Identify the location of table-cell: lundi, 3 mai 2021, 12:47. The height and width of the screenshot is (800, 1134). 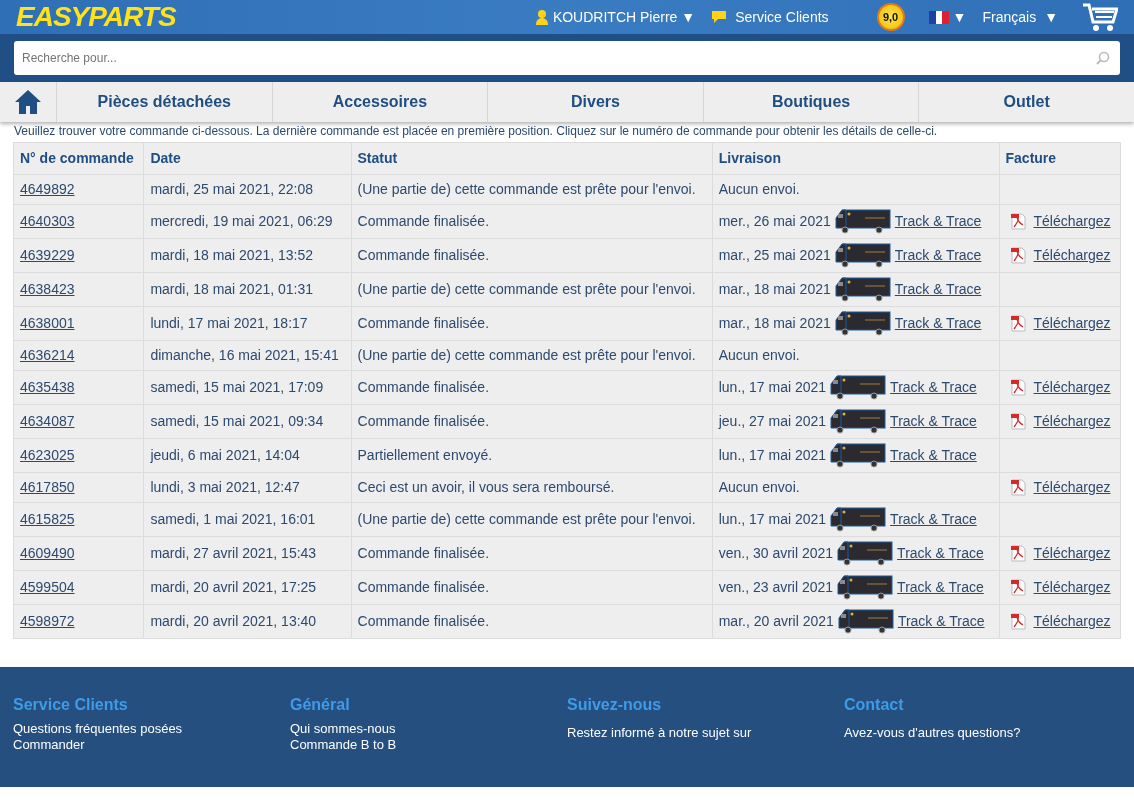
(247, 487).